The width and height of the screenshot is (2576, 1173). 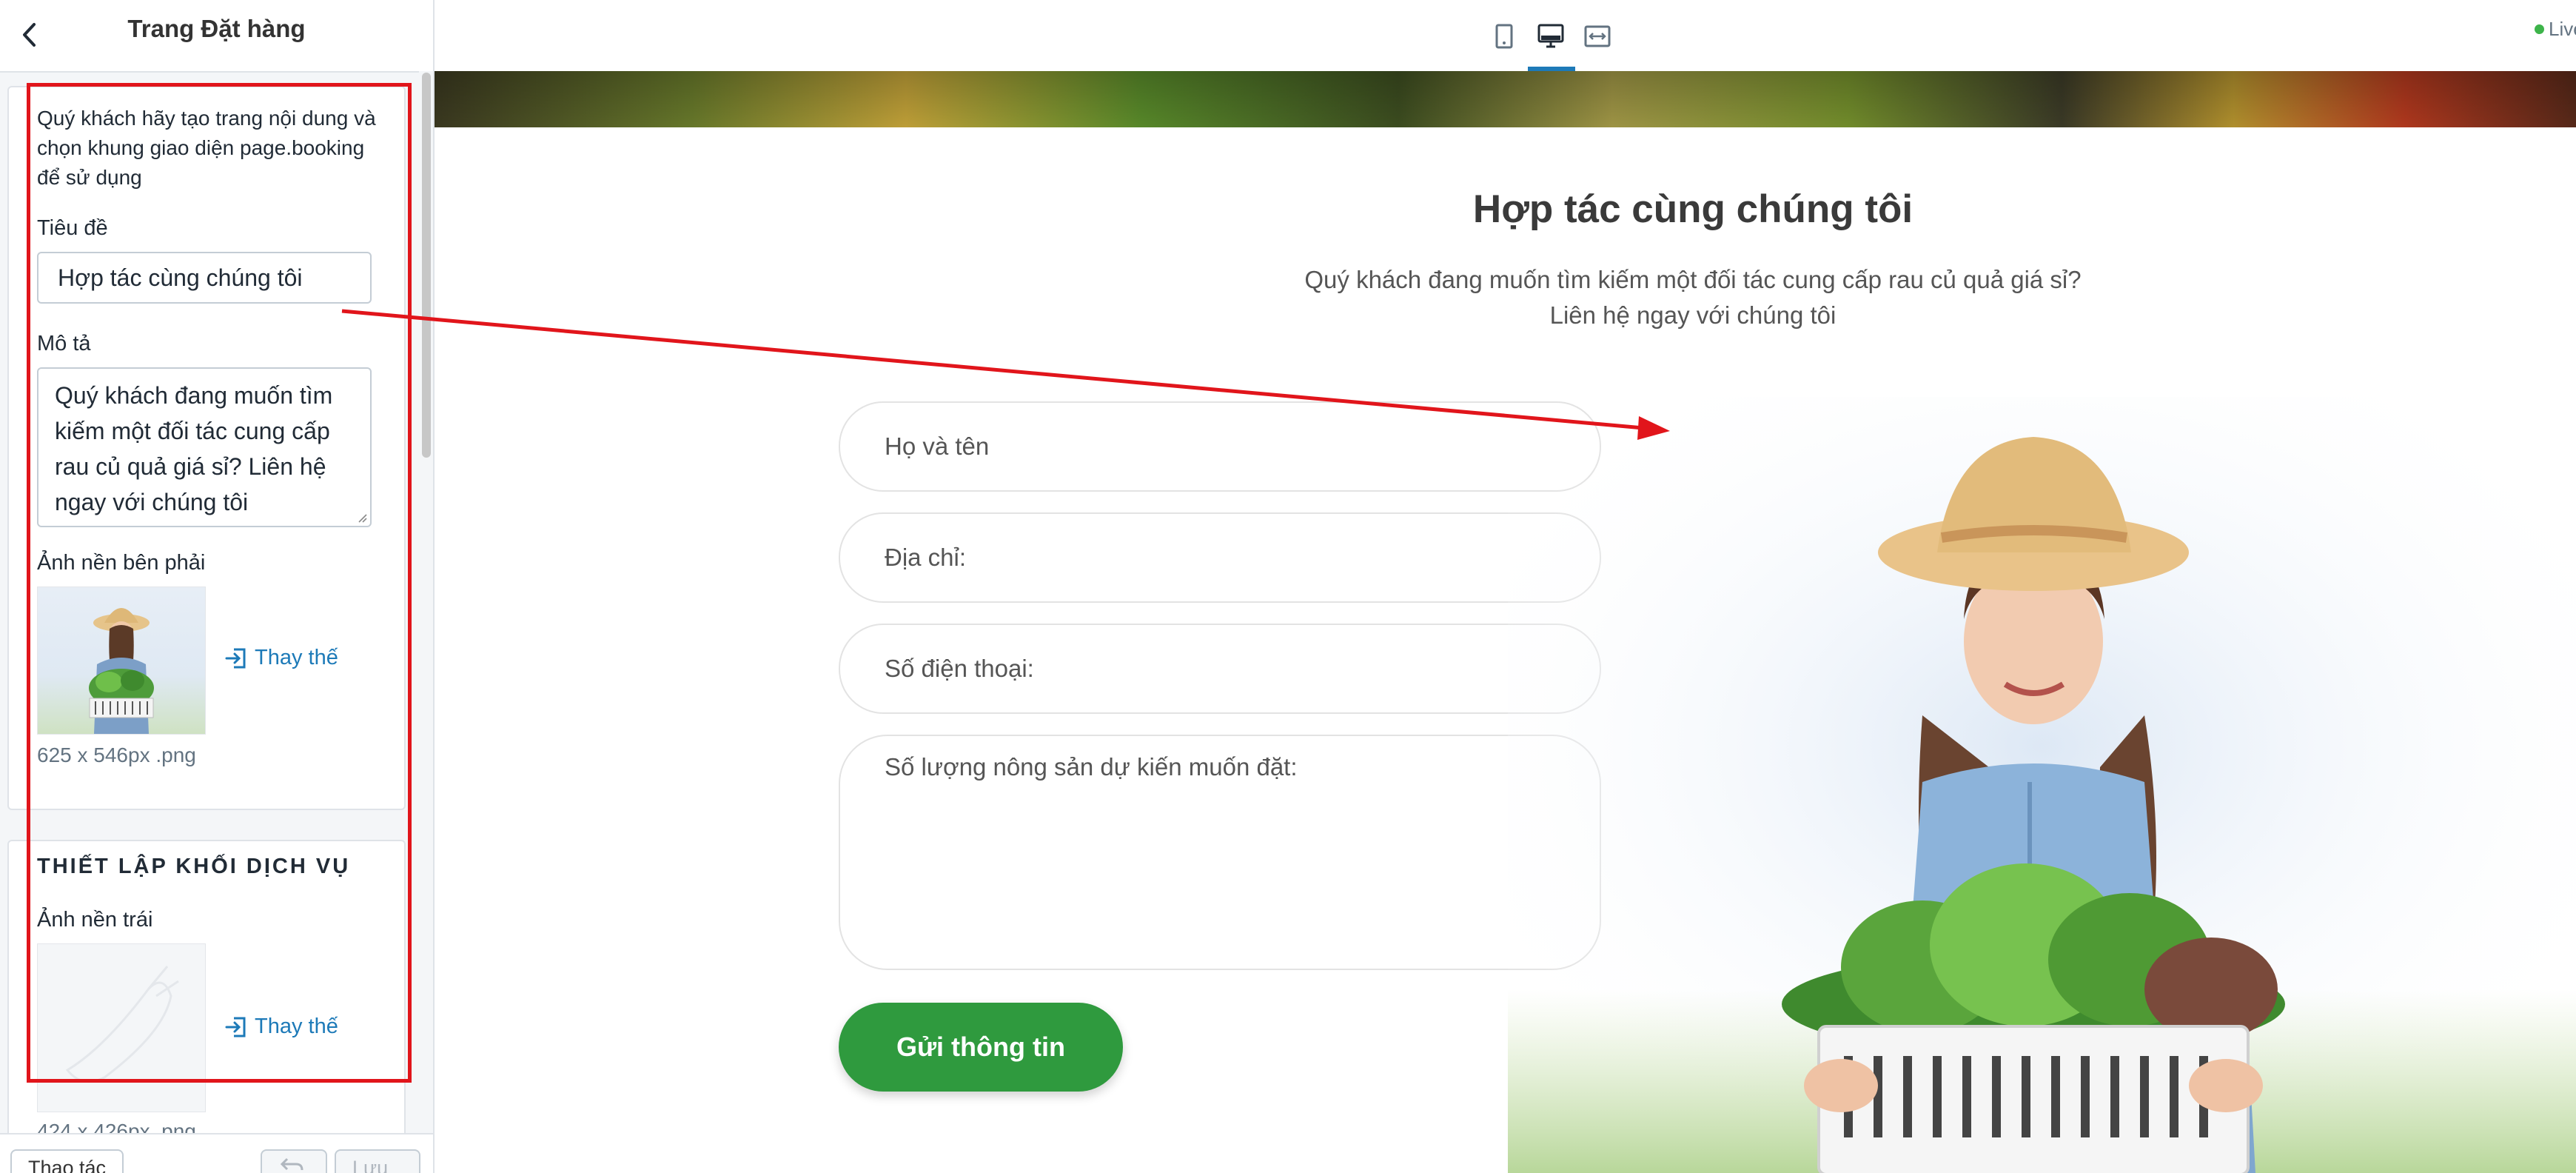 I want to click on description-label: Mô tả, so click(x=64, y=343).